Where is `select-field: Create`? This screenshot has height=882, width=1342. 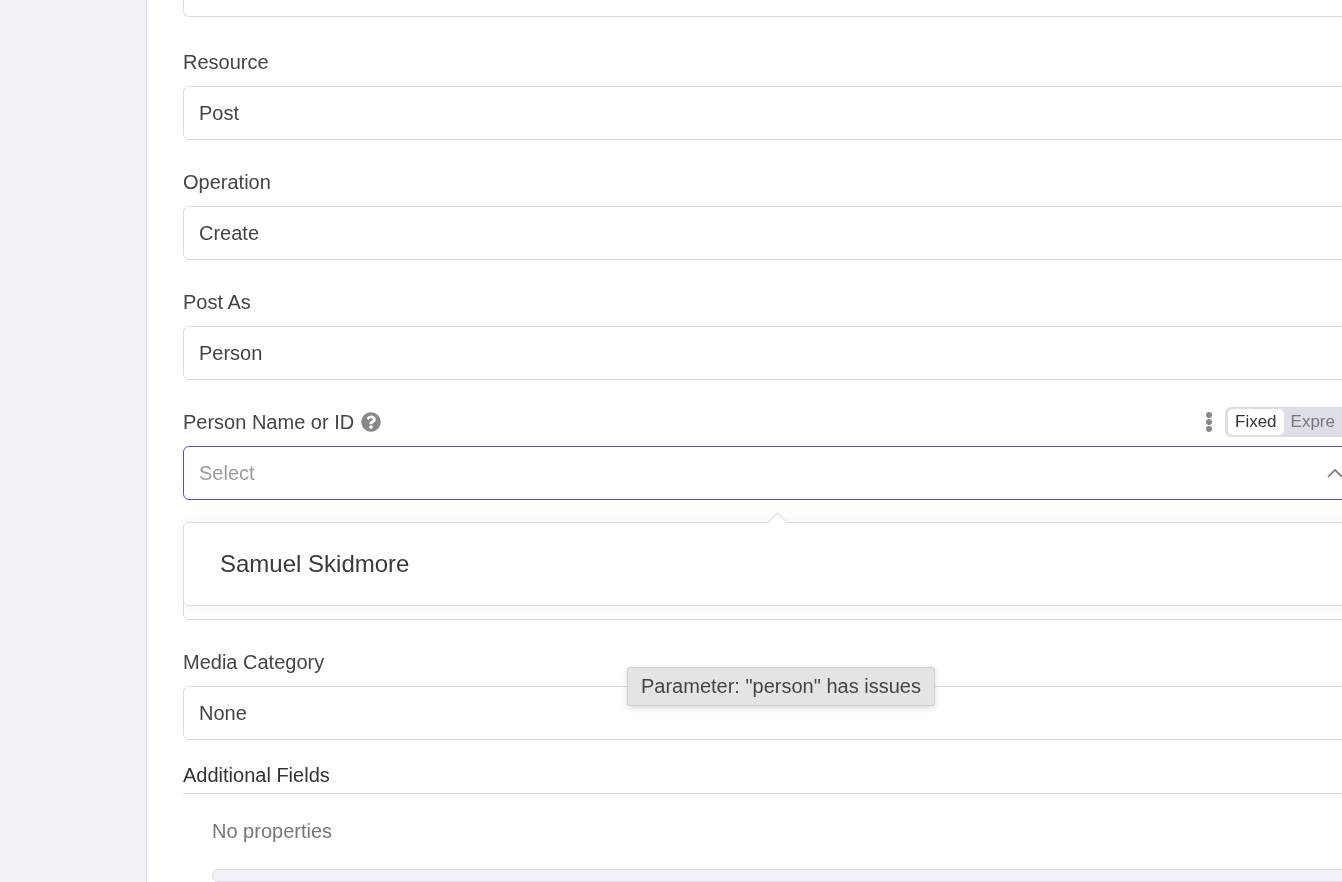 select-field: Create is located at coordinates (762, 233).